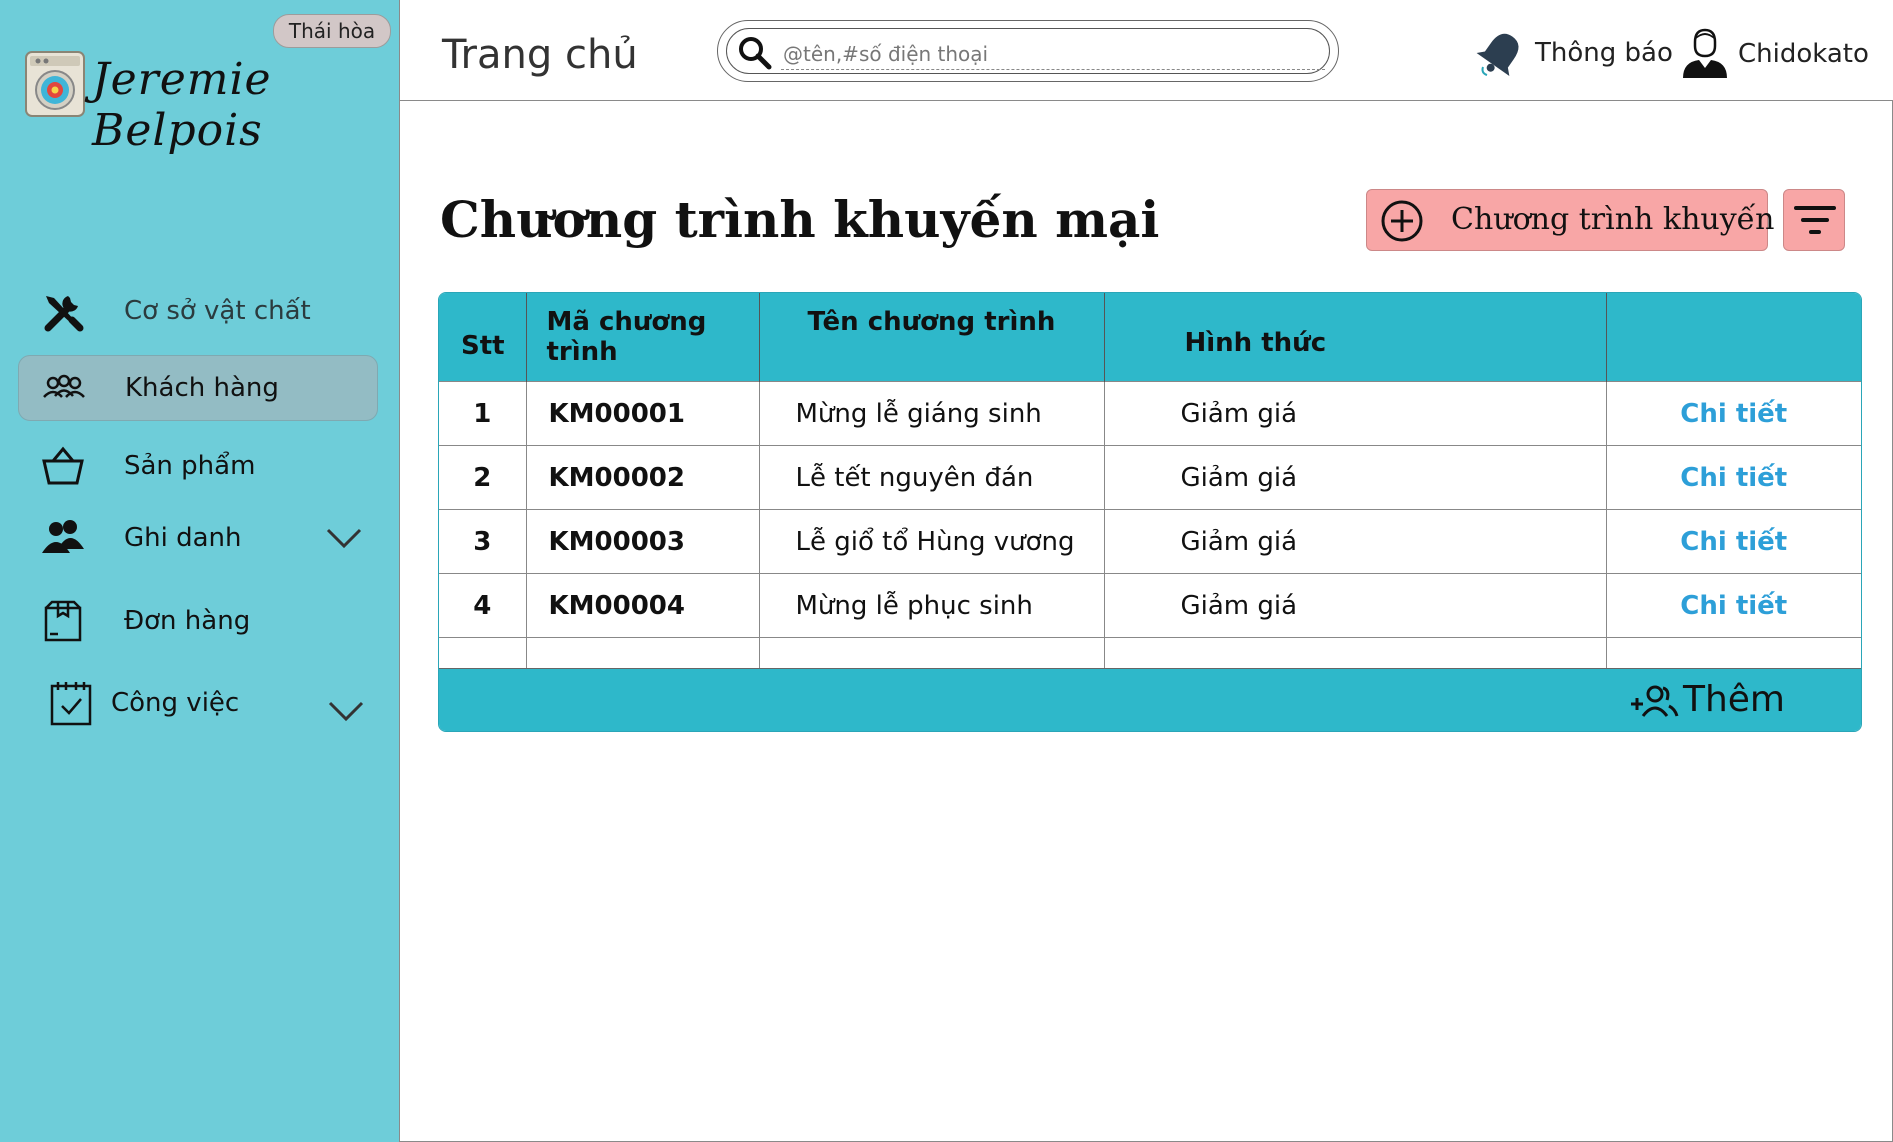 The image size is (1893, 1142). What do you see at coordinates (1705, 54) in the screenshot?
I see `user-avatar-icon` at bounding box center [1705, 54].